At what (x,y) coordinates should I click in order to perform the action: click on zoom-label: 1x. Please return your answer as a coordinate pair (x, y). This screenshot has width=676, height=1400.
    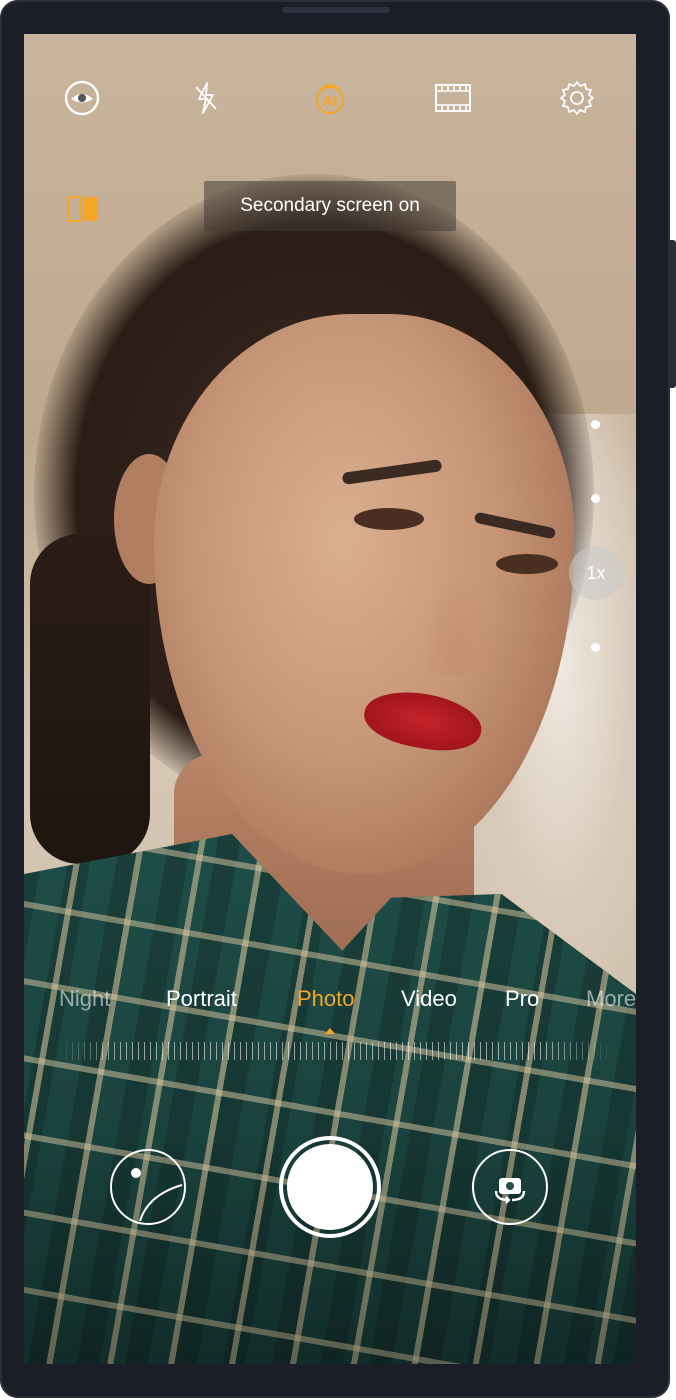
    Looking at the image, I should click on (596, 572).